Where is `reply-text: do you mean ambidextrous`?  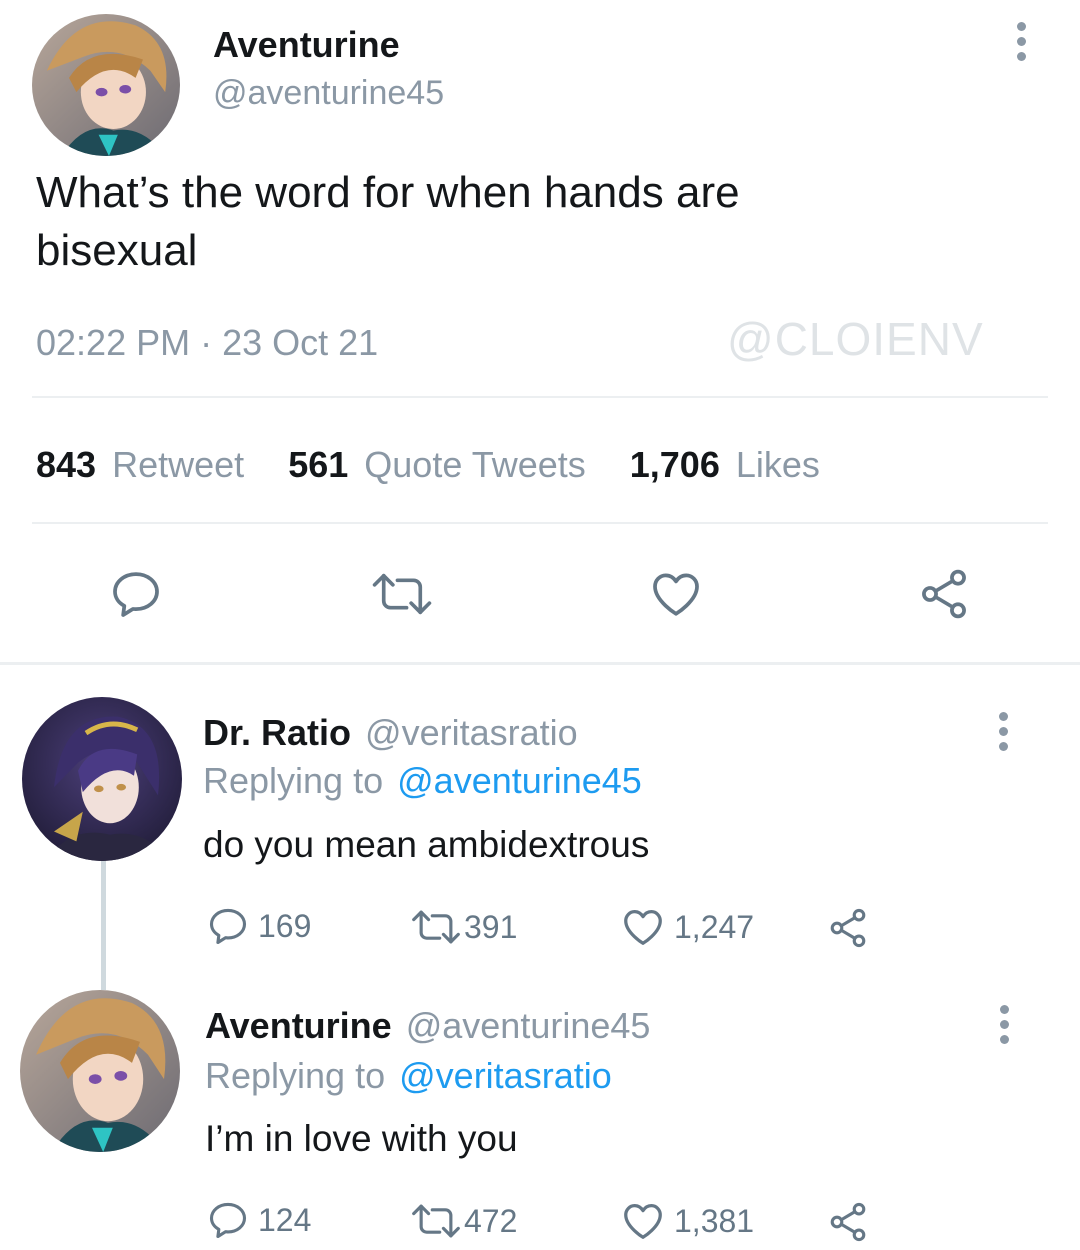
reply-text: do you mean ambidextrous is located at coordinates (426, 844).